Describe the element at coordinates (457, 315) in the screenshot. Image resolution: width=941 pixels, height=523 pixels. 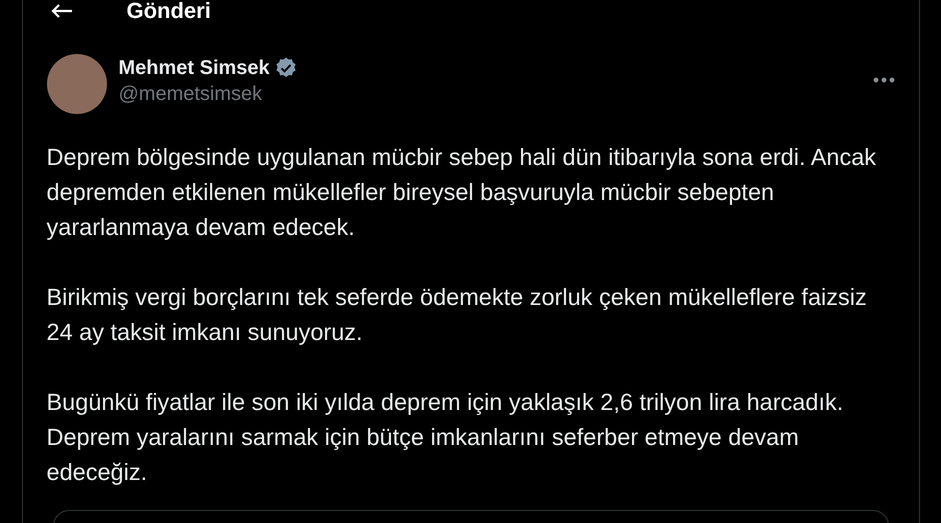
I see `post-paragraph: Birikmiş vergi borçlarını tek seferde ödemekte zorluk çeken mükelleflere faizsiz 24 ay taksit imkanı sunuyoruz.` at that location.